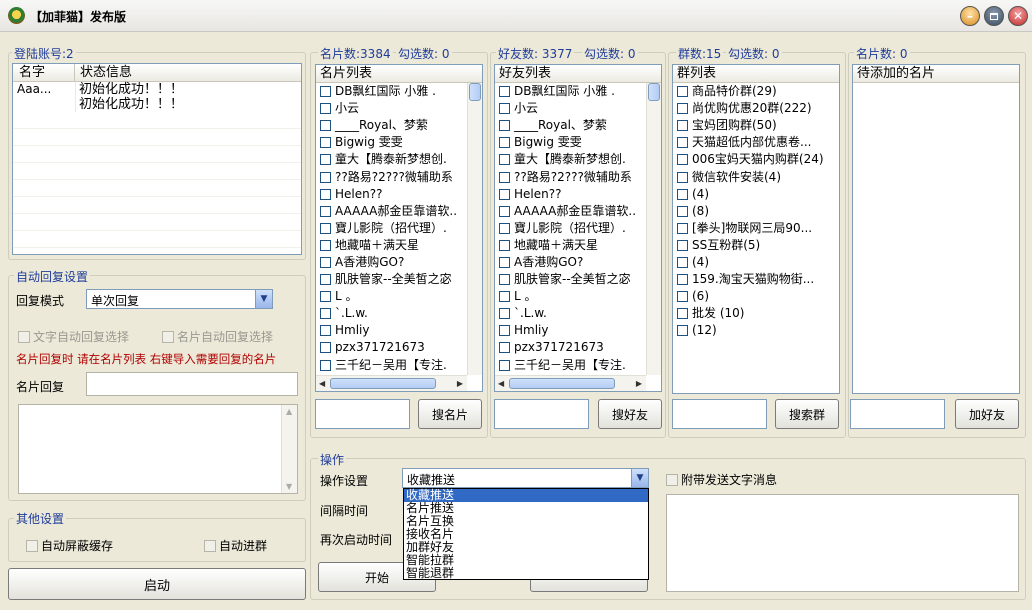 The height and width of the screenshot is (610, 1032). I want to click on close-button: ✕, so click(1018, 16).